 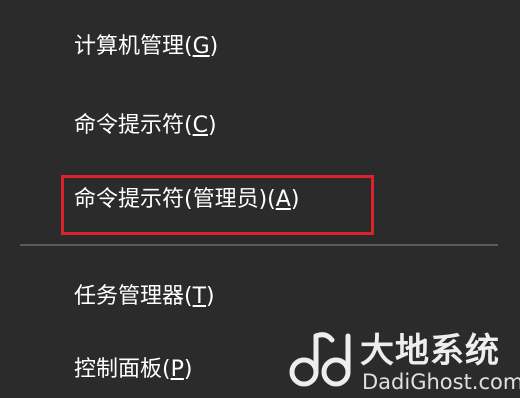 What do you see at coordinates (430, 351) in the screenshot?
I see `watermark-chinese: 大地系统` at bounding box center [430, 351].